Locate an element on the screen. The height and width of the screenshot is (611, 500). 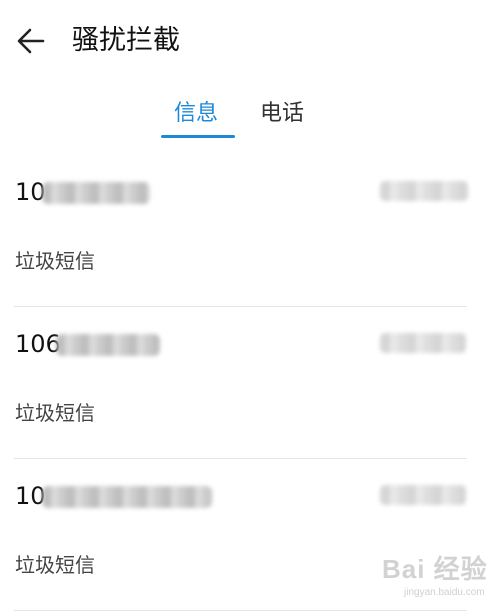
tab-calls: 电话 is located at coordinates (282, 114).